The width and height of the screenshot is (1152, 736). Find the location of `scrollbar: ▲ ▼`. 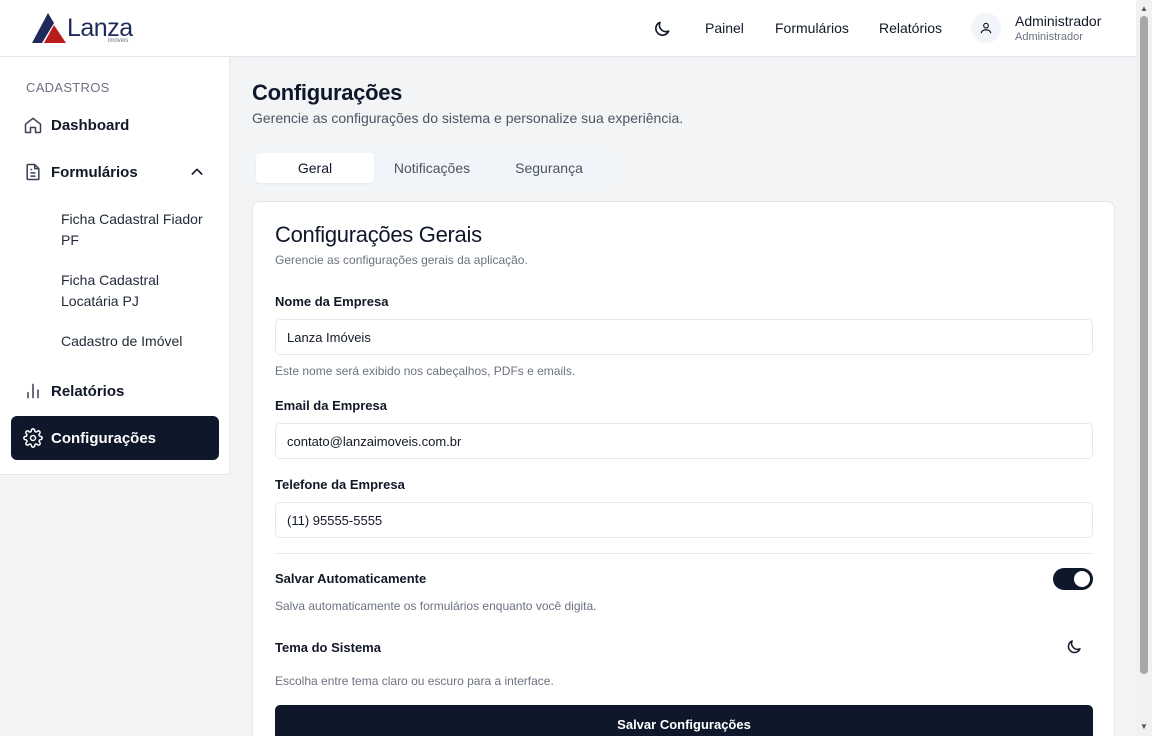

scrollbar: ▲ ▼ is located at coordinates (1144, 368).